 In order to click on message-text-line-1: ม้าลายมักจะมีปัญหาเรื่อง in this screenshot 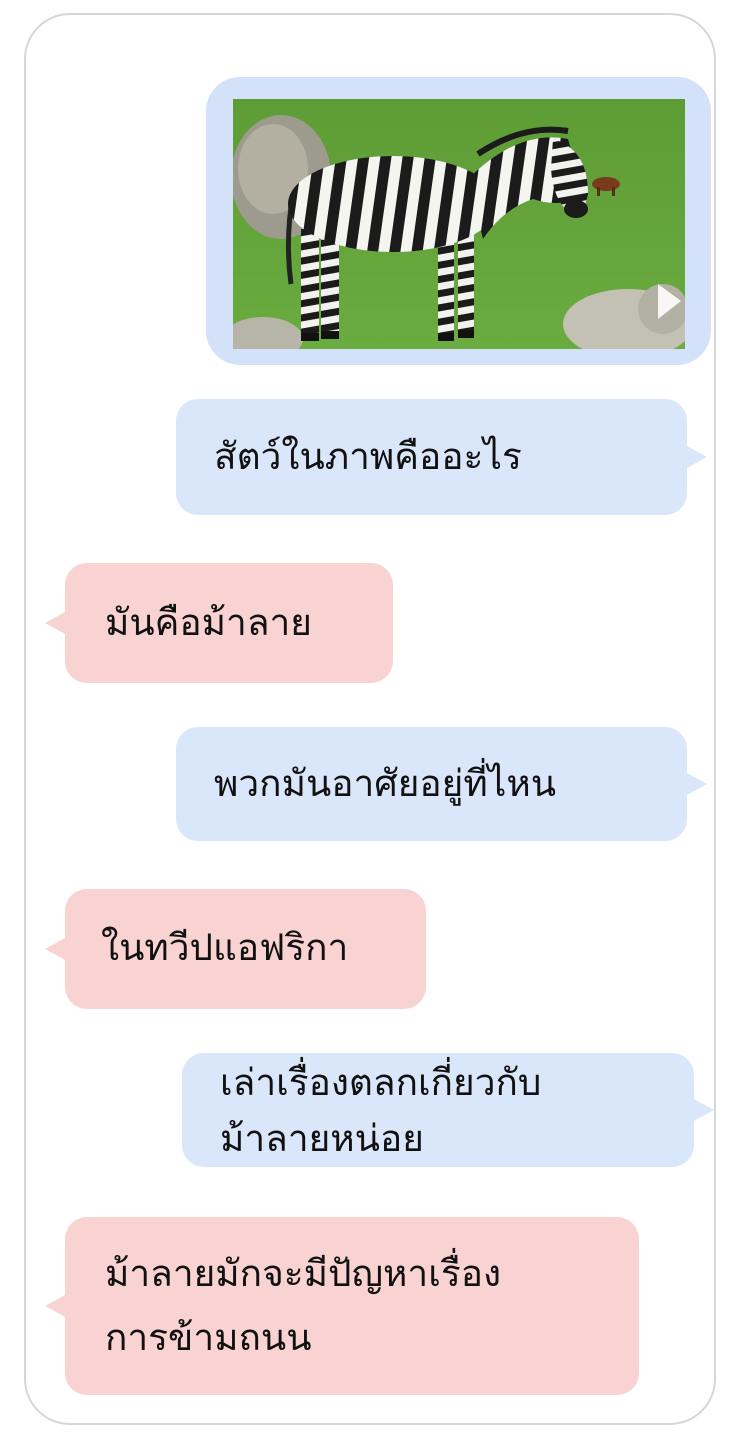, I will do `click(303, 1273)`.